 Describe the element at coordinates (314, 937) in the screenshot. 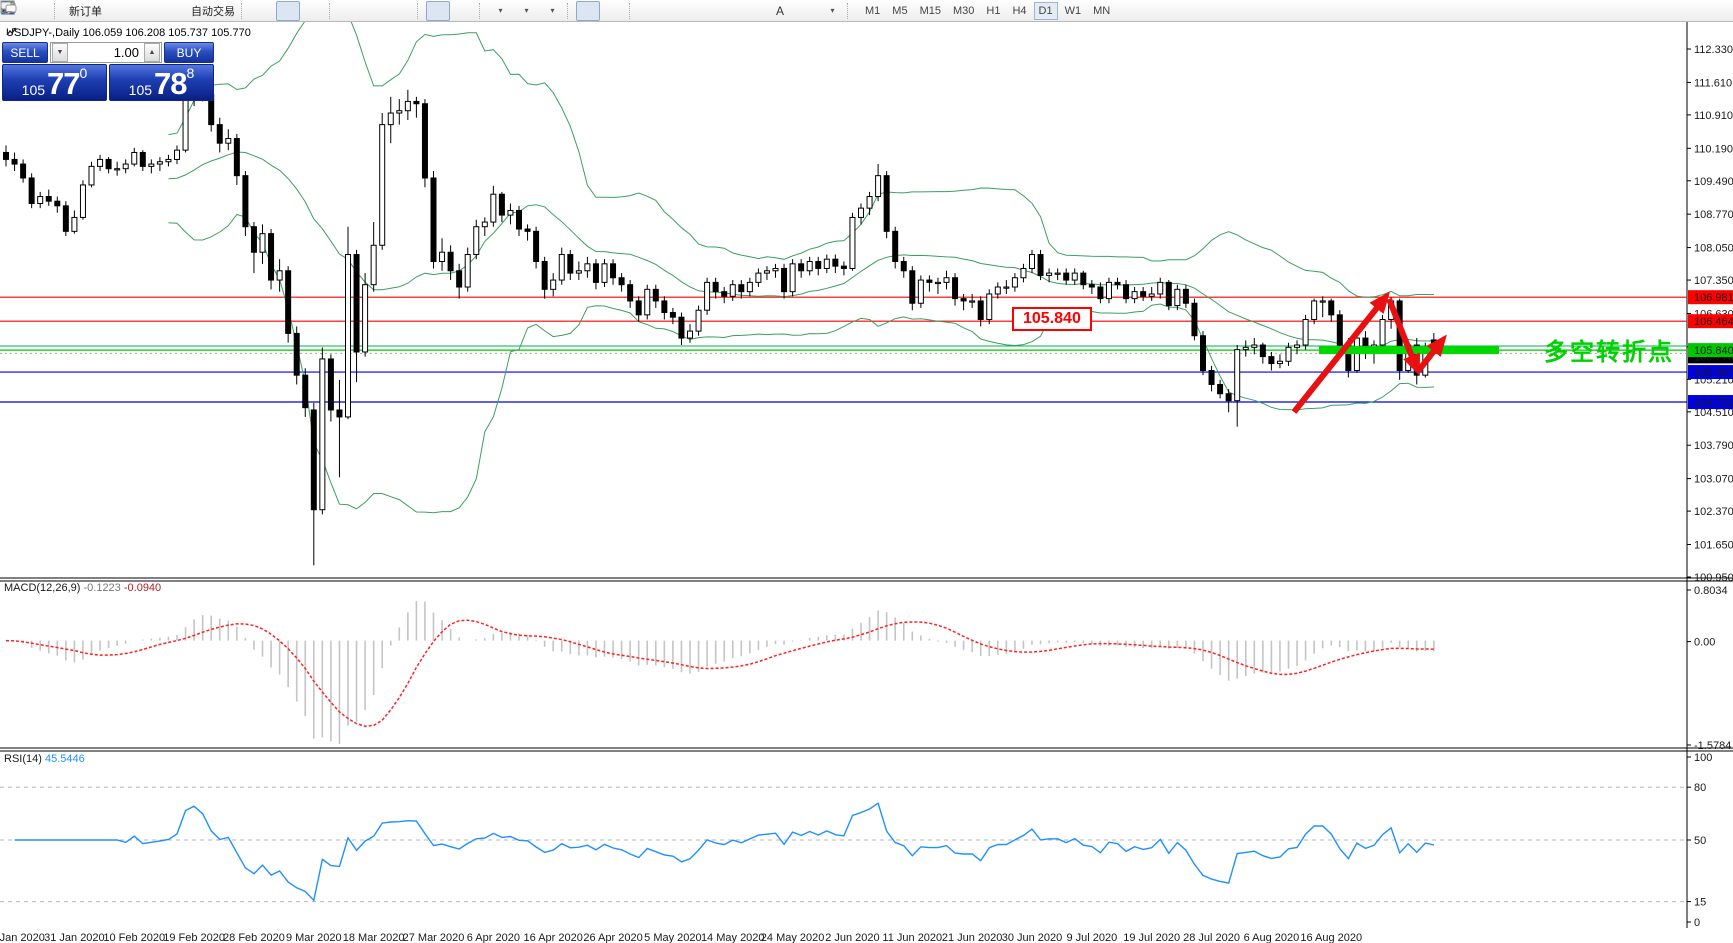

I see `date-label: 9 Mar 2020` at that location.